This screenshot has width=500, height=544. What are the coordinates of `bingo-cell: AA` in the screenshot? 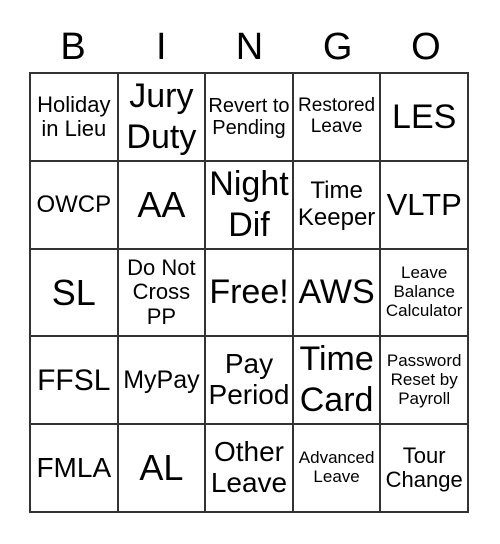 It's located at (161, 204).